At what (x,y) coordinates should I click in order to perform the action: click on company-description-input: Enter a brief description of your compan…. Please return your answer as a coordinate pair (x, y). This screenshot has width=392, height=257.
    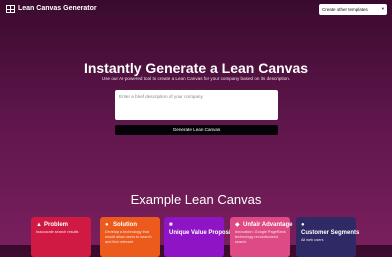
    Looking at the image, I should click on (196, 105).